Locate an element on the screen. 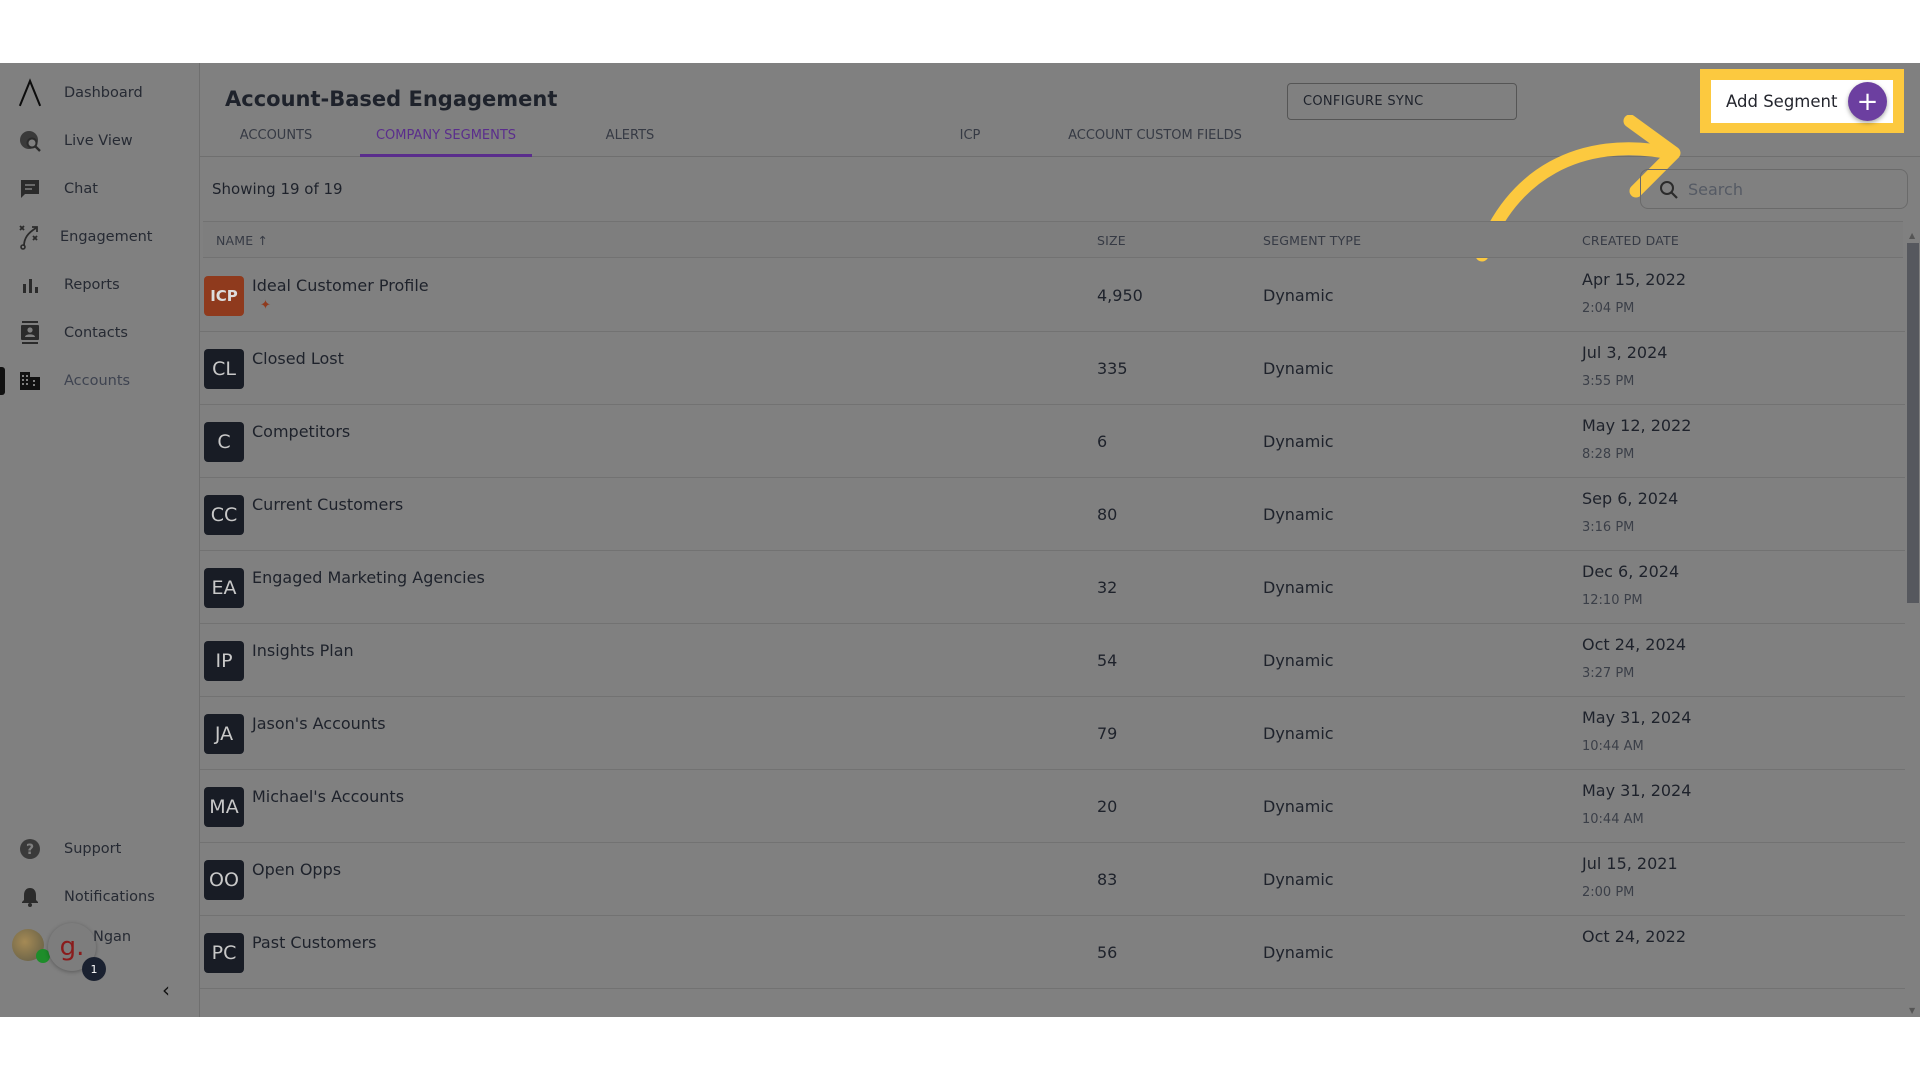  sidebar-item-reports: Reports is located at coordinates (100, 285).